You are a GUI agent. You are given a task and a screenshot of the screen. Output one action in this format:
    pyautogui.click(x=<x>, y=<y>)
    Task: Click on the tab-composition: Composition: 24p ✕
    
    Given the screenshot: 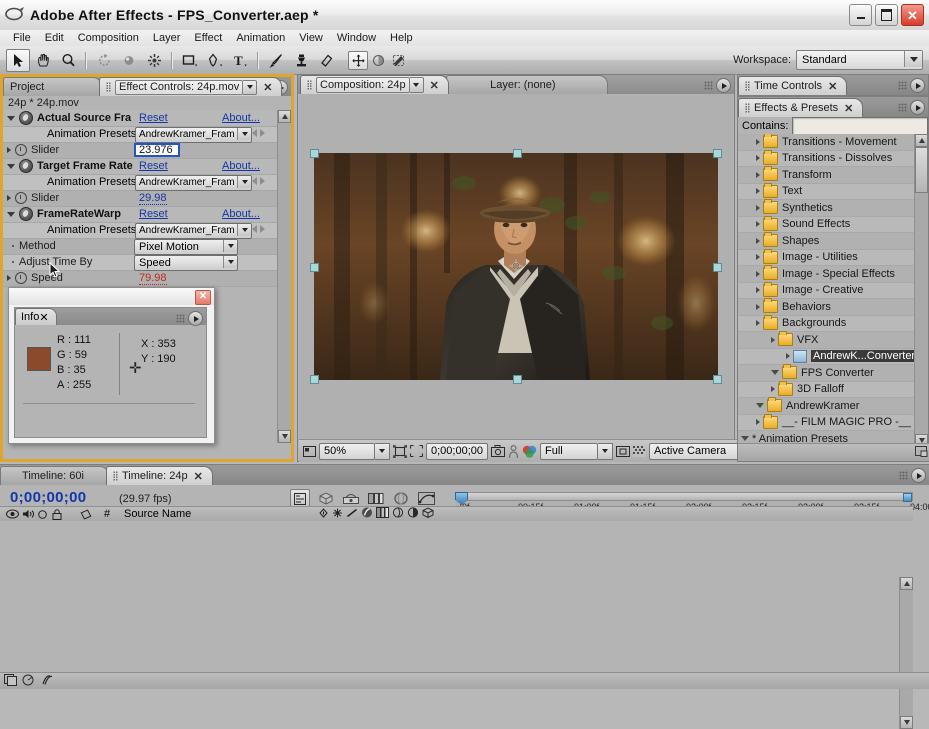 What is the action you would take?
    pyautogui.click(x=374, y=84)
    